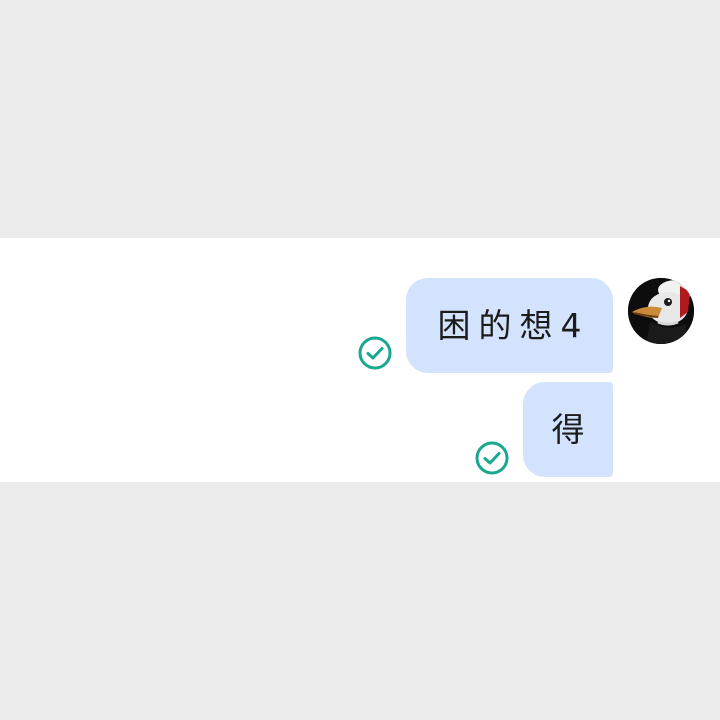  I want to click on duck-avatar-icon, so click(661, 311).